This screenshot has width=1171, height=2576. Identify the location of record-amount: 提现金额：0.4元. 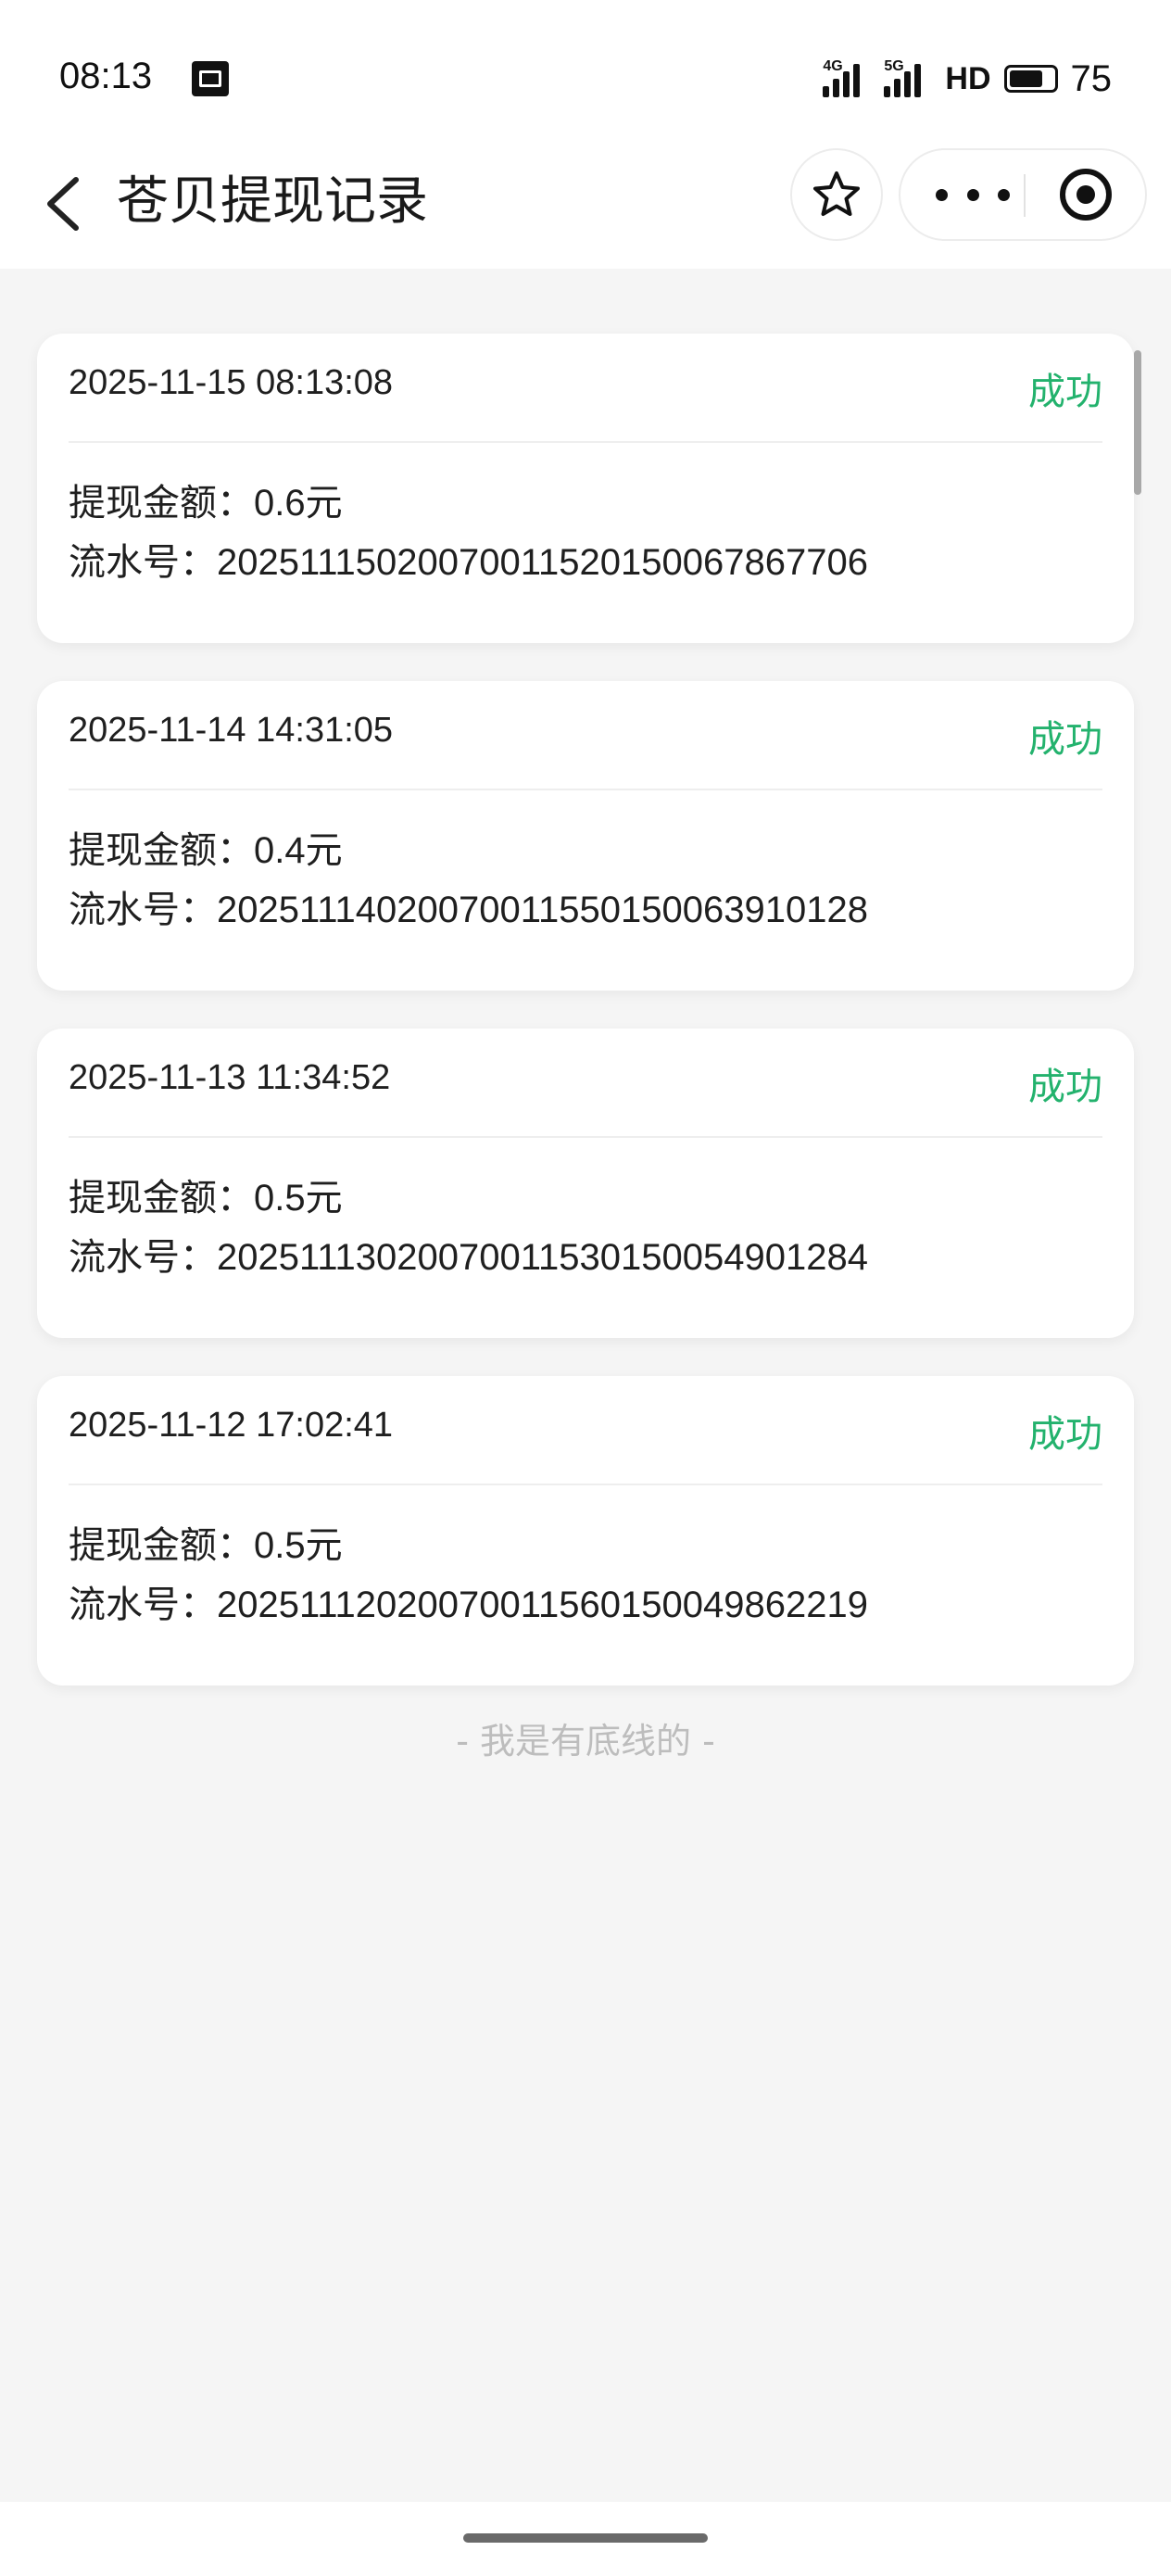
(206, 847).